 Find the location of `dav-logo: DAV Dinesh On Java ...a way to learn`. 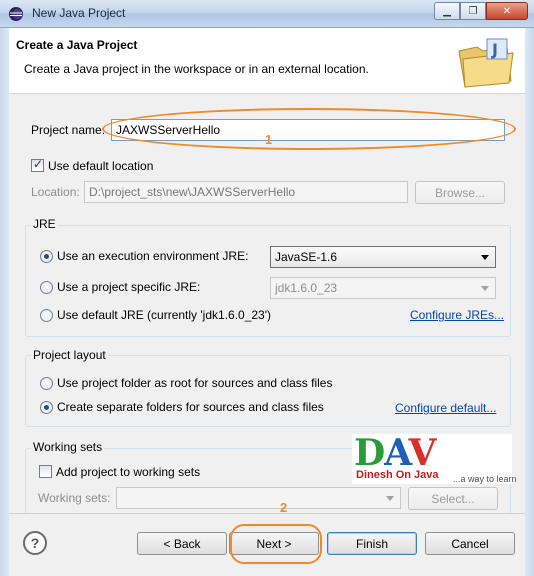

dav-logo: DAV Dinesh On Java ...a way to learn is located at coordinates (434, 458).